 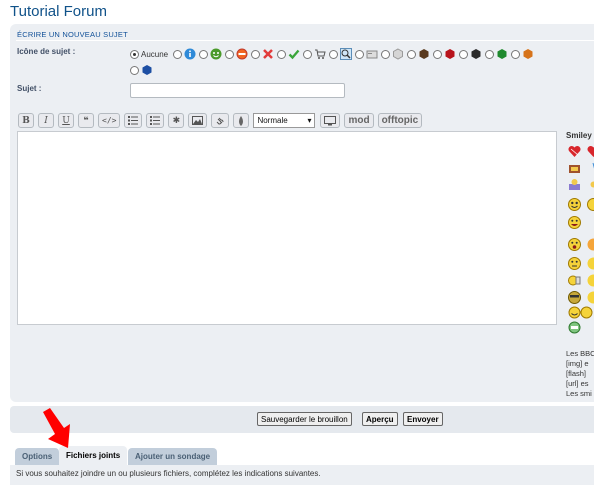 What do you see at coordinates (574, 263) in the screenshot?
I see `neutral-smiley-icon` at bounding box center [574, 263].